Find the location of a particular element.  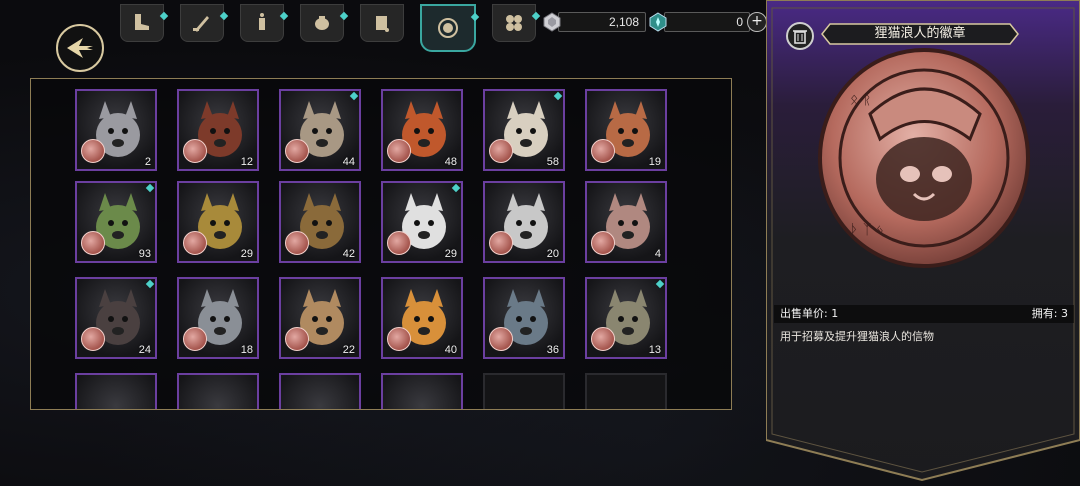

tab-boot is located at coordinates (144, 23).